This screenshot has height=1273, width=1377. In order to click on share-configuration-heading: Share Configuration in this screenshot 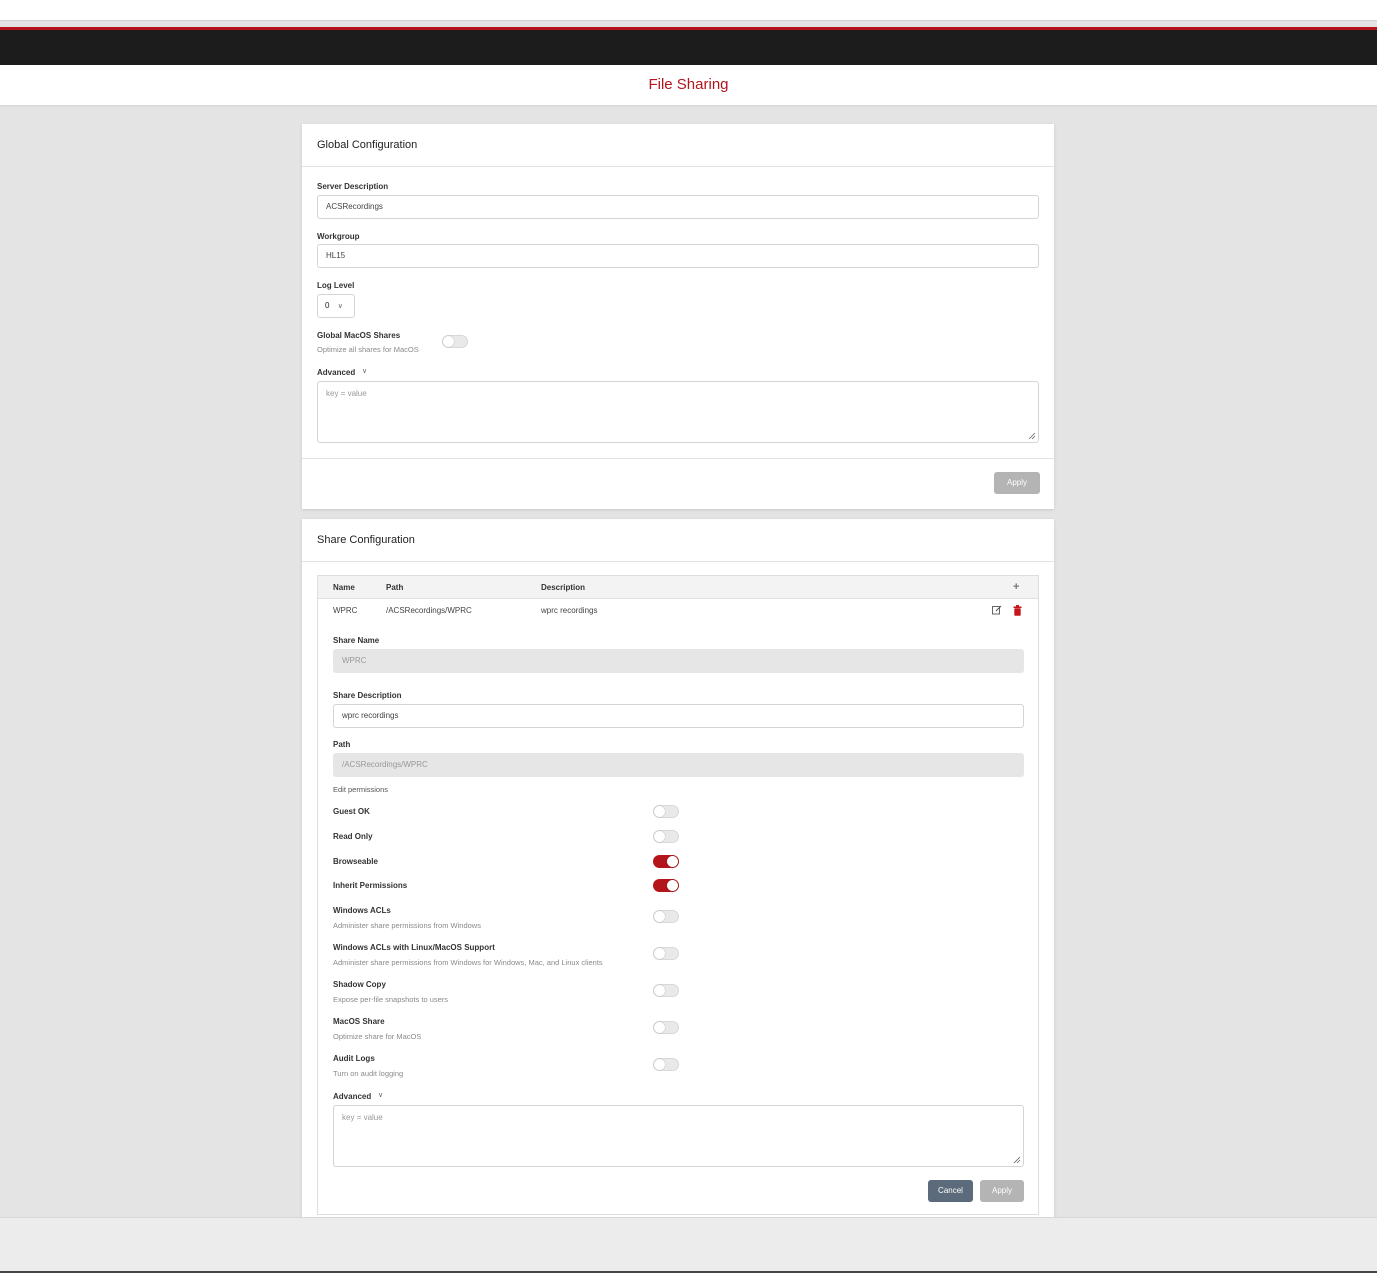, I will do `click(678, 540)`.